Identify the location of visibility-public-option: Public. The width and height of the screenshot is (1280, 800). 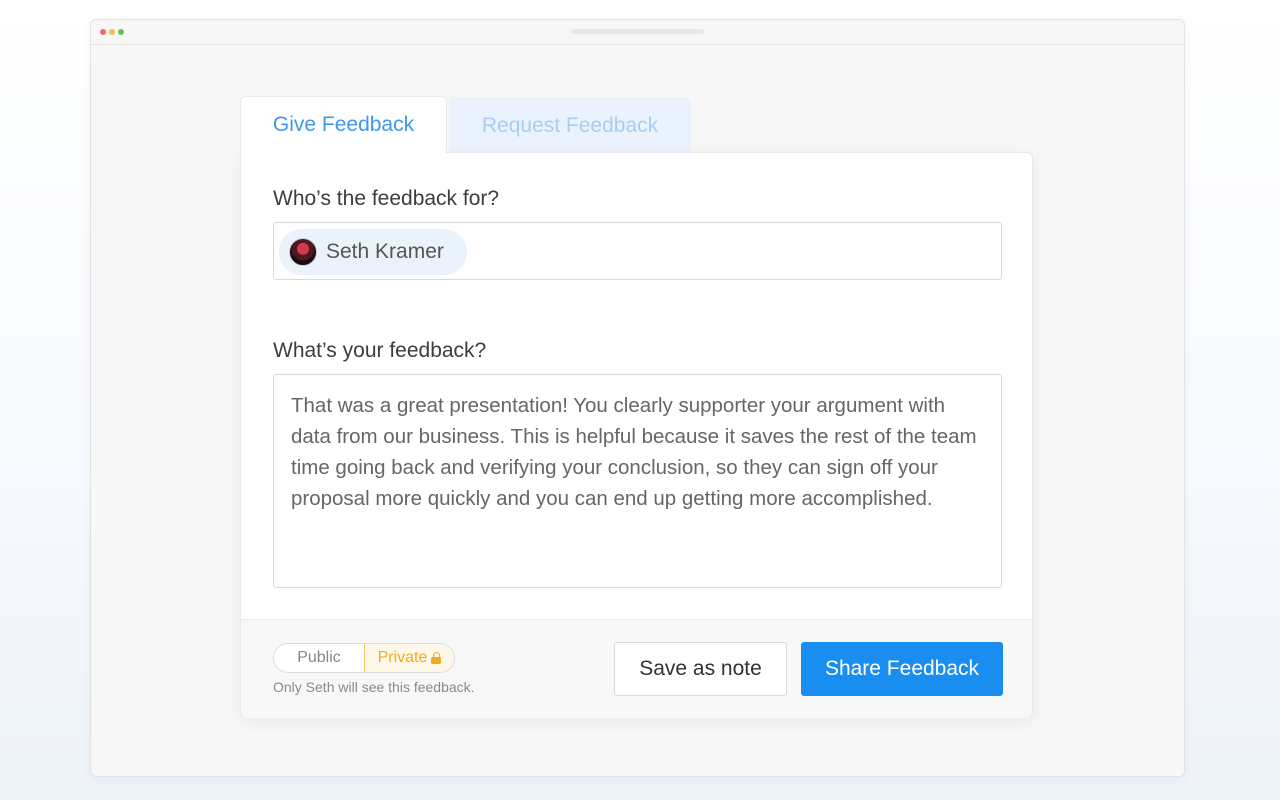
(319, 658).